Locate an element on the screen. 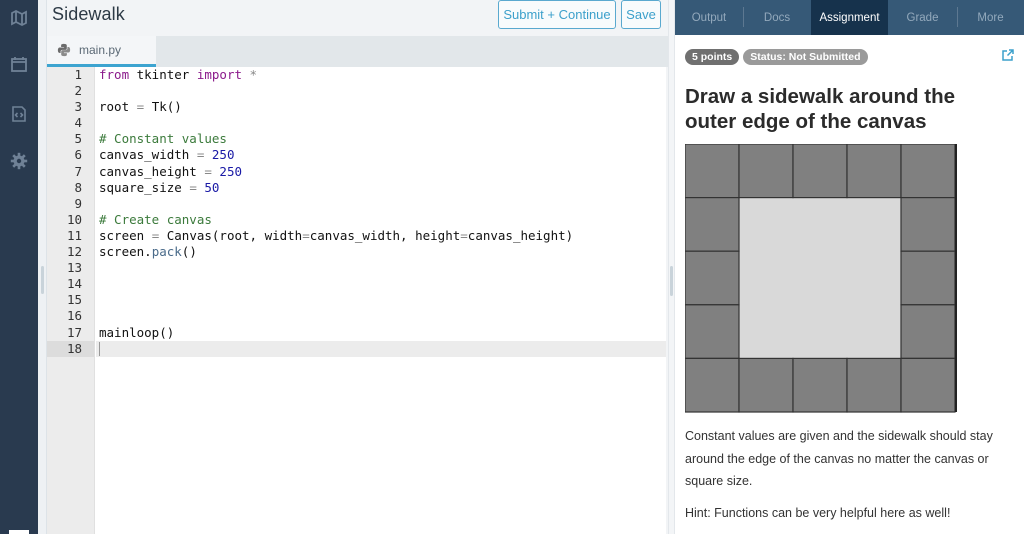  line-number: 9 is located at coordinates (78, 203).